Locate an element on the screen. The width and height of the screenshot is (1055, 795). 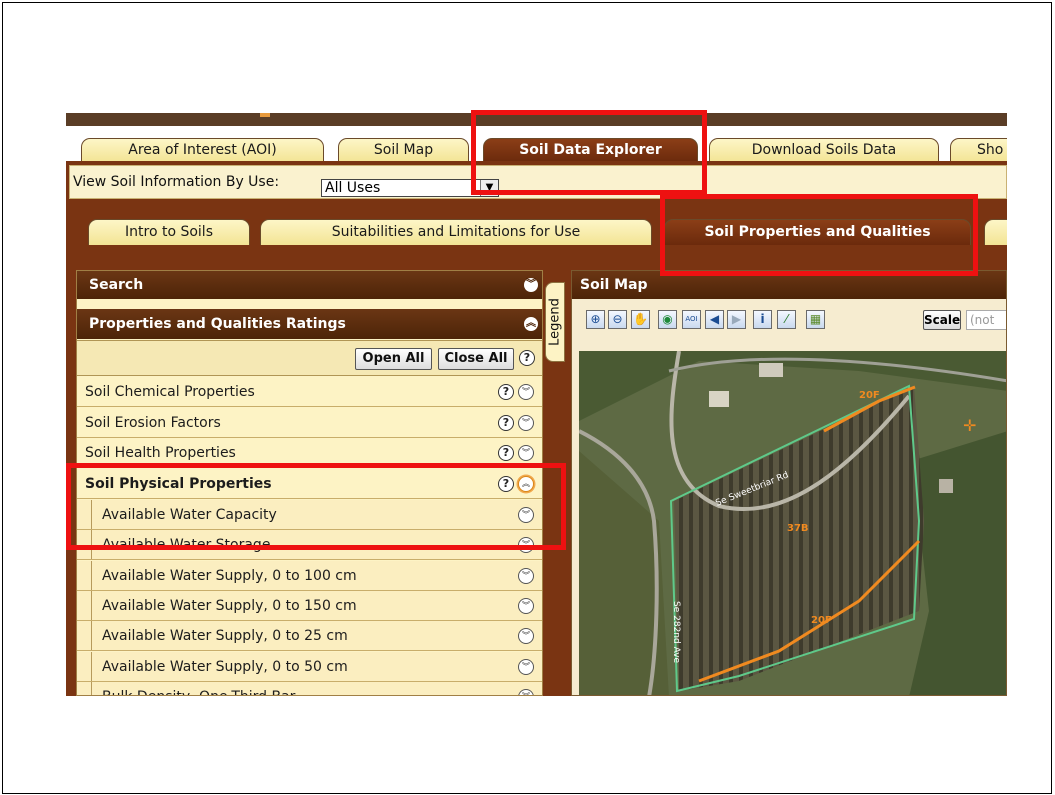
group-soil-physical-properties: Soil Physical Properties ? ︽ is located at coordinates (309, 484).